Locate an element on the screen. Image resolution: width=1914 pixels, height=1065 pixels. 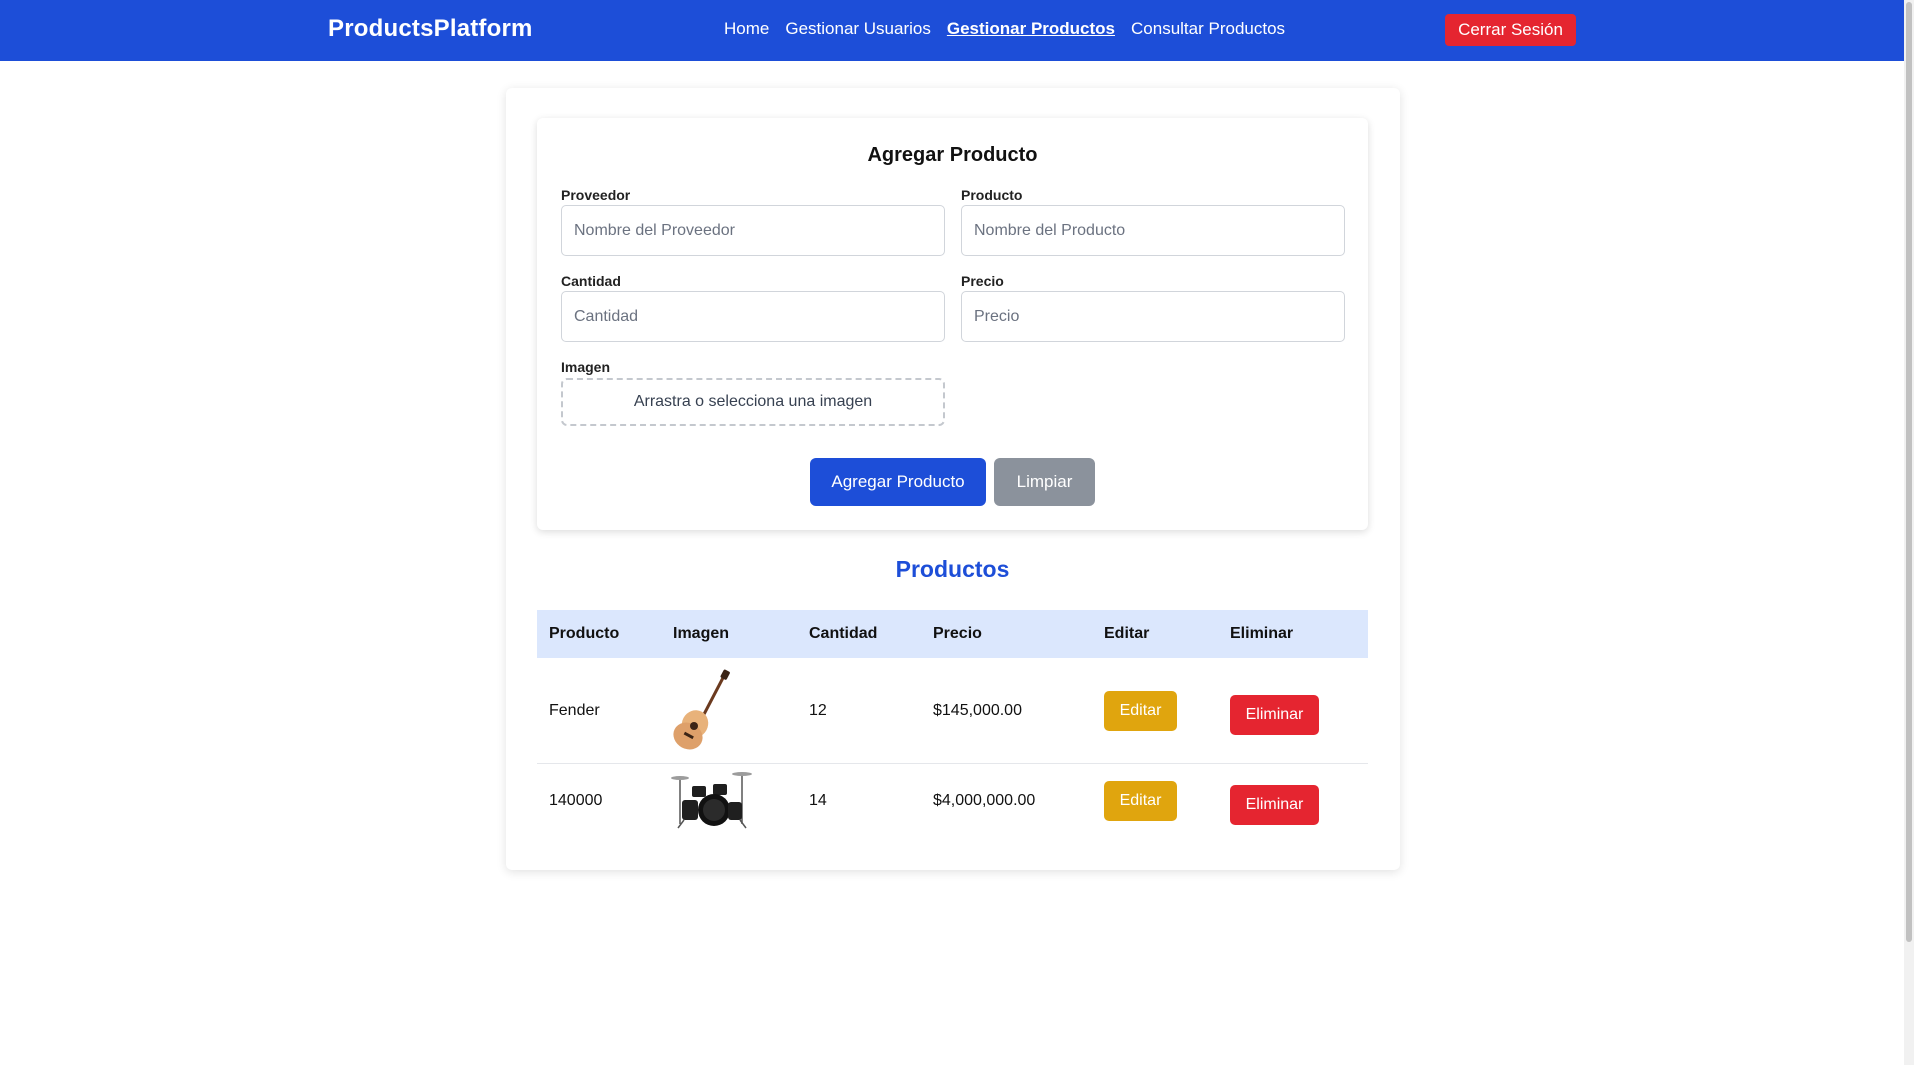
cell-precio: $145,000.00 is located at coordinates (977, 710).